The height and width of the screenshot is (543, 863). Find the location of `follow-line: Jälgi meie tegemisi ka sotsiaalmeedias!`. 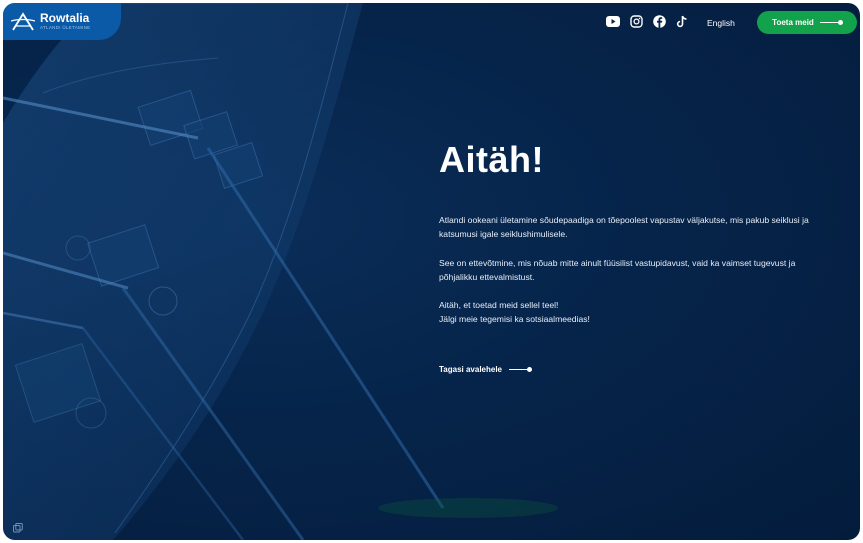

follow-line: Jälgi meie tegemisi ka sotsiaalmeedias! is located at coordinates (514, 318).